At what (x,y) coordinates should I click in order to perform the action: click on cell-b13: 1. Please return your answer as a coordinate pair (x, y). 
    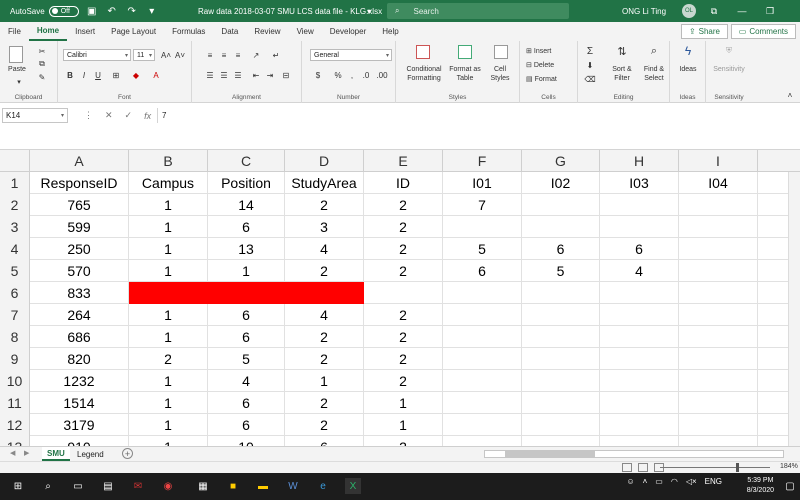
    Looking at the image, I should click on (168, 441).